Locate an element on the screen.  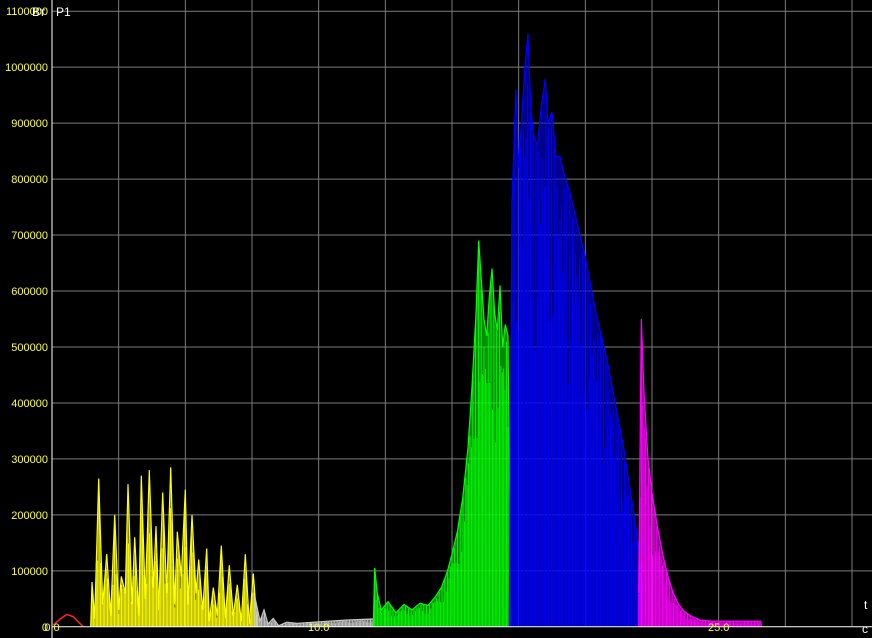
y-tick-label-5: 500000 is located at coordinates (29, 348).